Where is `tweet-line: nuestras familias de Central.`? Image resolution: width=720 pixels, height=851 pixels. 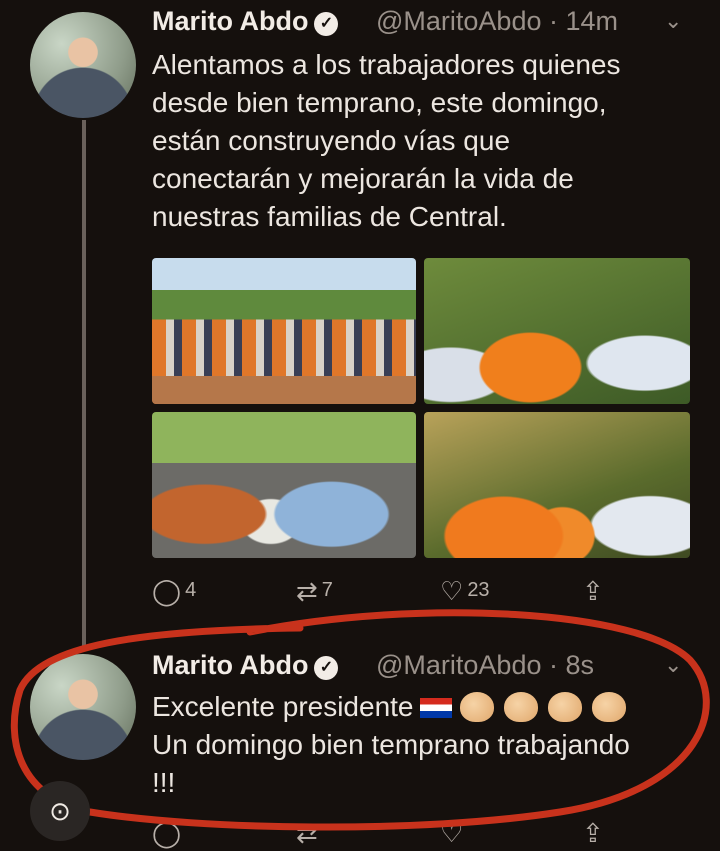
tweet-line: nuestras familias de Central. is located at coordinates (329, 216).